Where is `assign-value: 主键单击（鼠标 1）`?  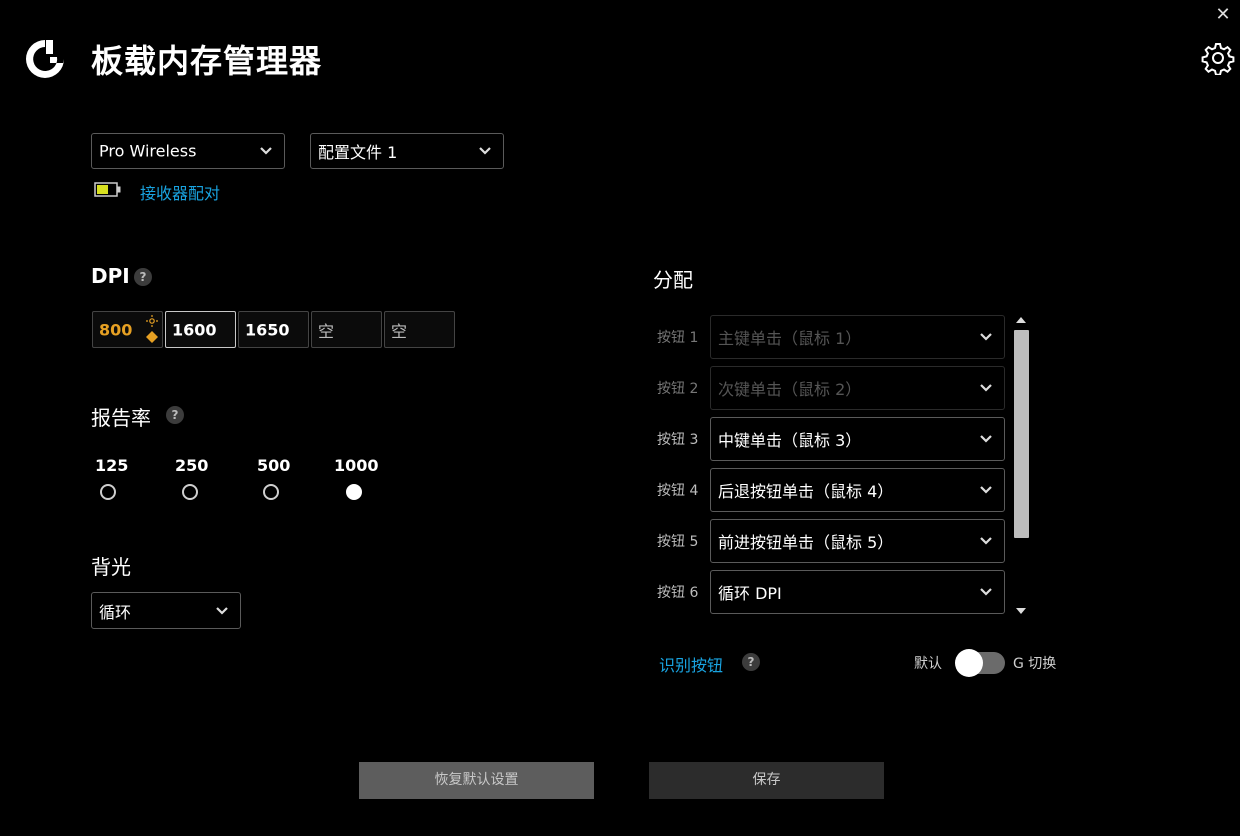 assign-value: 主键单击（鼠标 1） is located at coordinates (790, 338).